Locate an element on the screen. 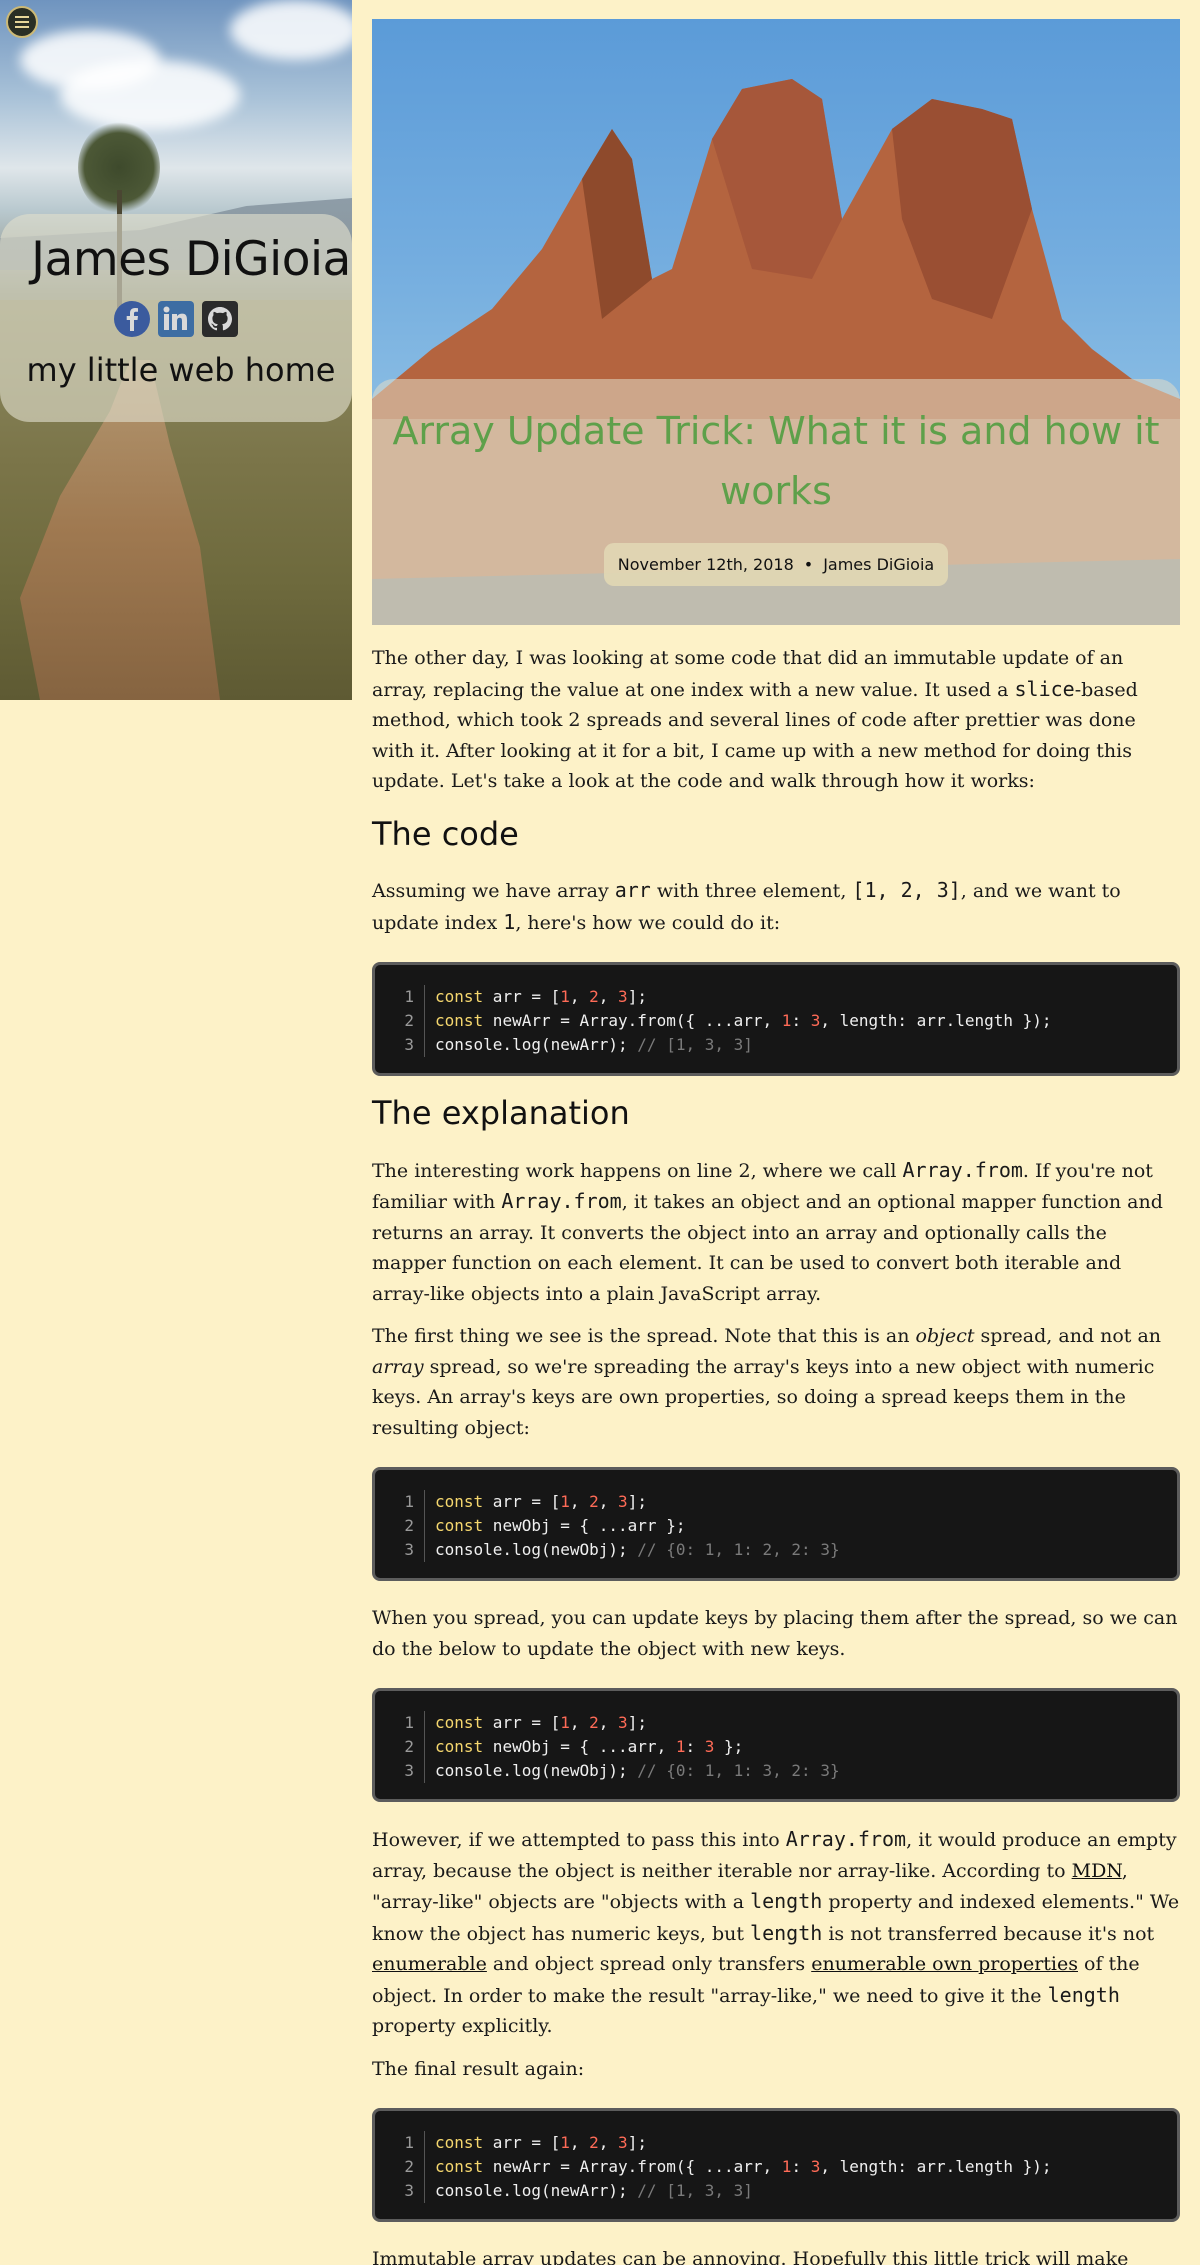 Image resolution: width=1200 pixels, height=2265 pixels. code-token: newArr = Array.from({ ...arr, is located at coordinates (632, 2166).